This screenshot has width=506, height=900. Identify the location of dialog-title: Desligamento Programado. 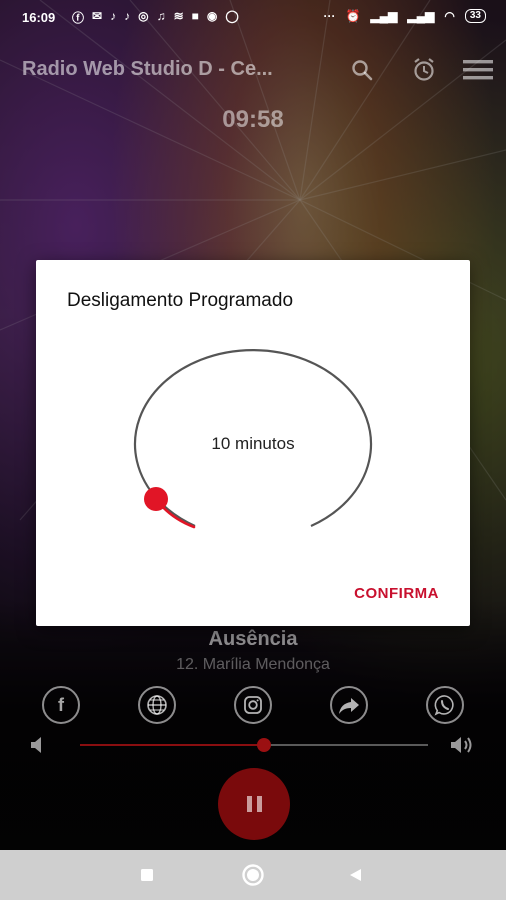
(180, 300).